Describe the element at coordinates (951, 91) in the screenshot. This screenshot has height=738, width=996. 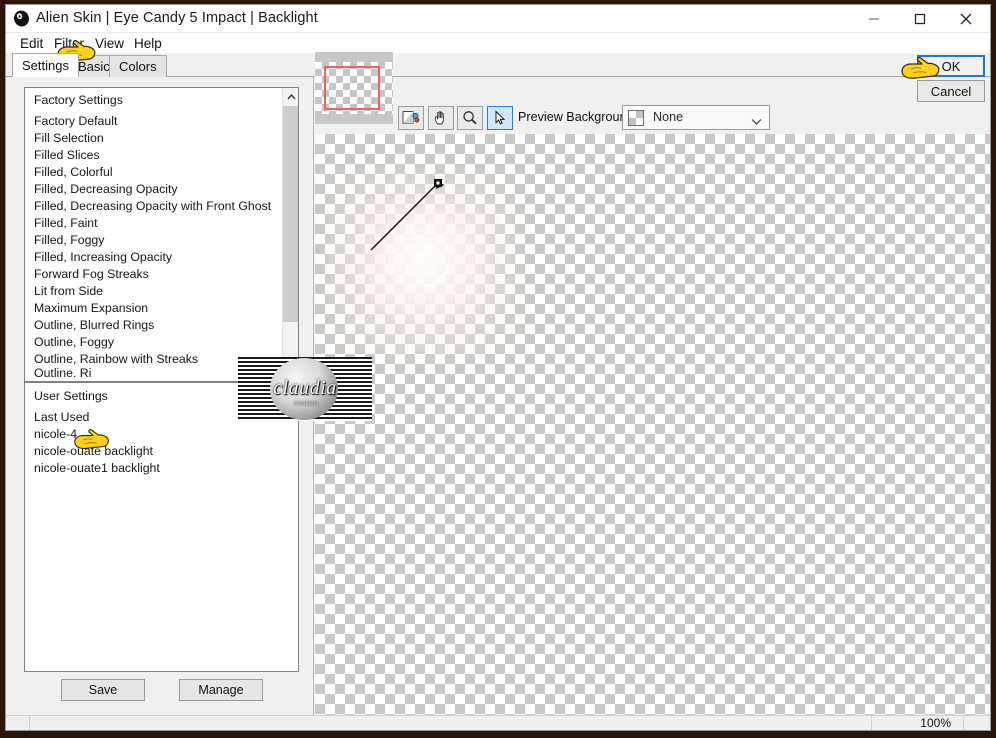
I see `cancel-button: Cancel` at that location.